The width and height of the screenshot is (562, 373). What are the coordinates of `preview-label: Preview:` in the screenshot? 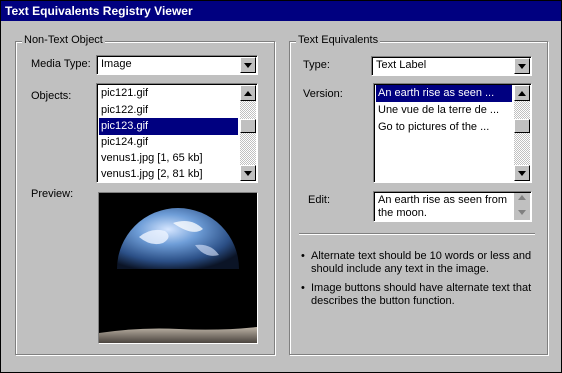 It's located at (52, 194).